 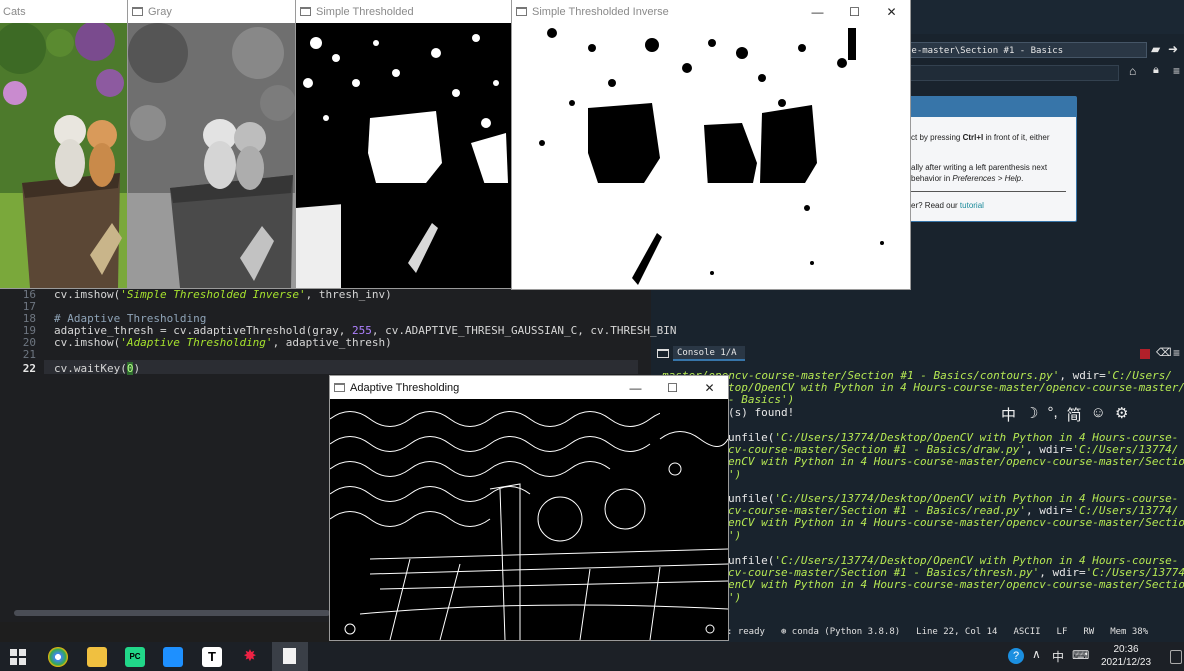 I want to click on taskbar-ime: 中, so click(x=1058, y=656).